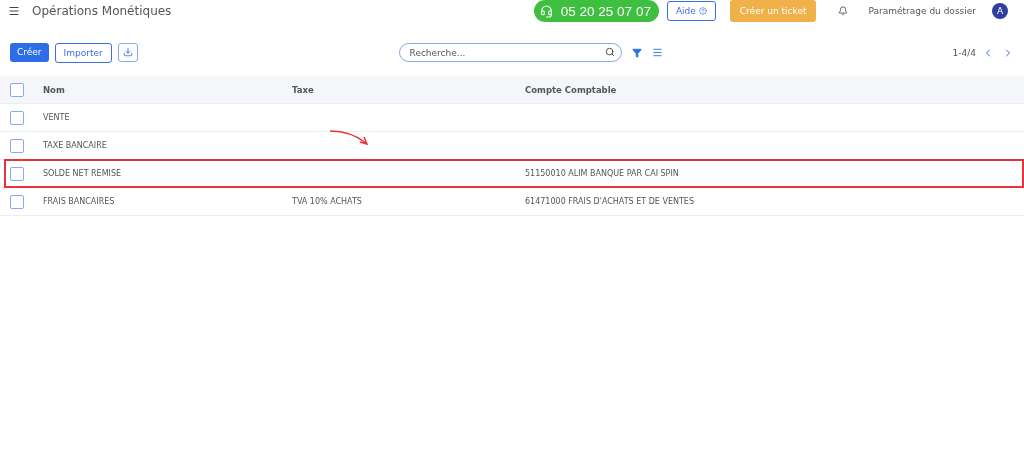  What do you see at coordinates (57, 117) in the screenshot?
I see `table-cell-text: VENTE` at bounding box center [57, 117].